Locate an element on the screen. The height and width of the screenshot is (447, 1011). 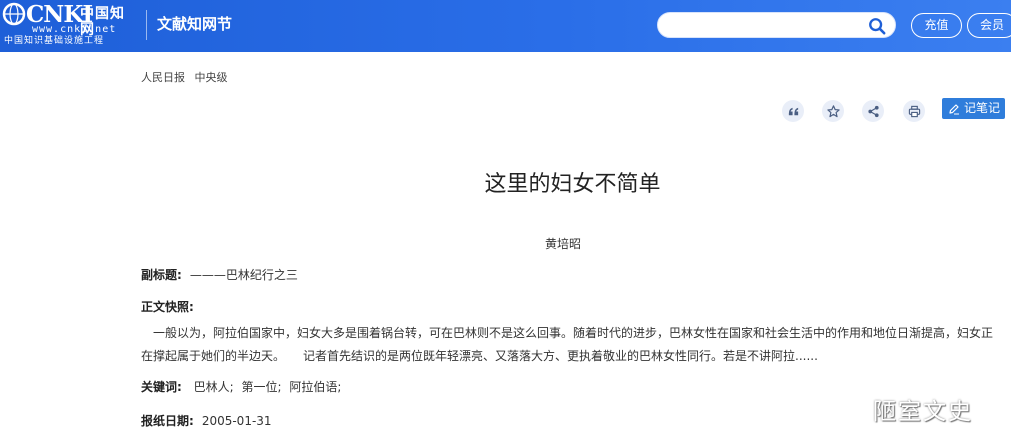
share-icon is located at coordinates (873, 111).